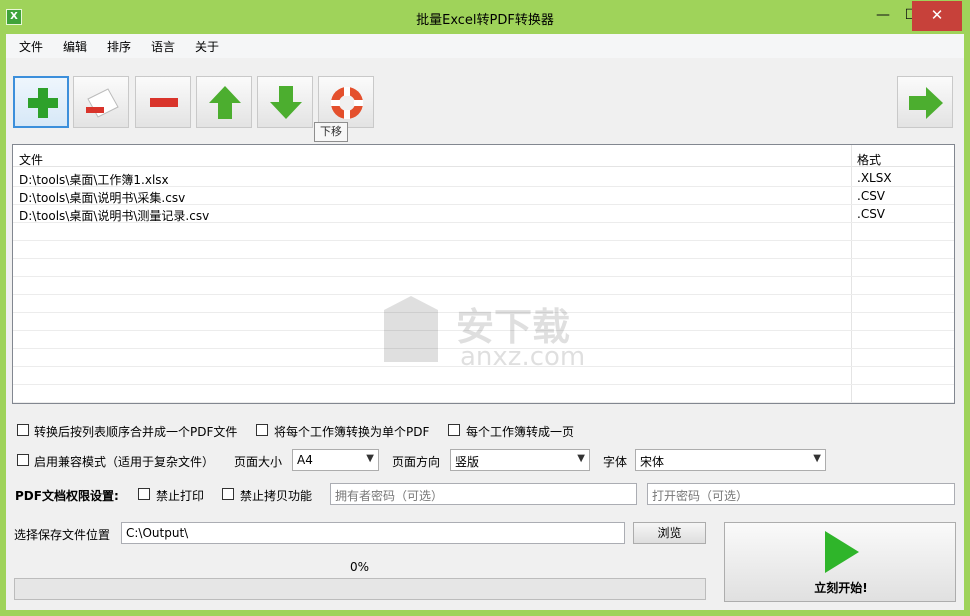 The height and width of the screenshot is (616, 970). I want to click on each-workbook-label: 将每个工作簿转换为单个PDF, so click(352, 432).